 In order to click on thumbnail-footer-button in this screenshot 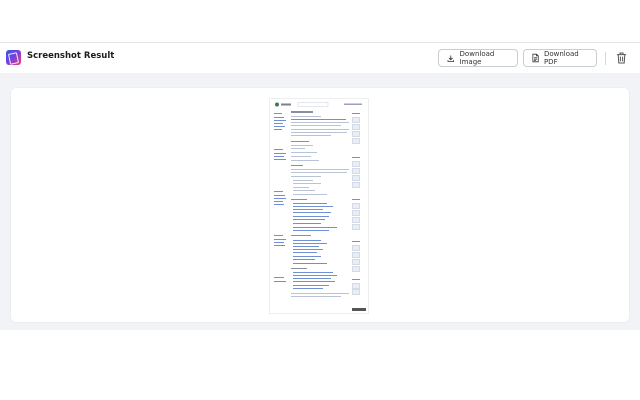, I will do `click(359, 309)`.